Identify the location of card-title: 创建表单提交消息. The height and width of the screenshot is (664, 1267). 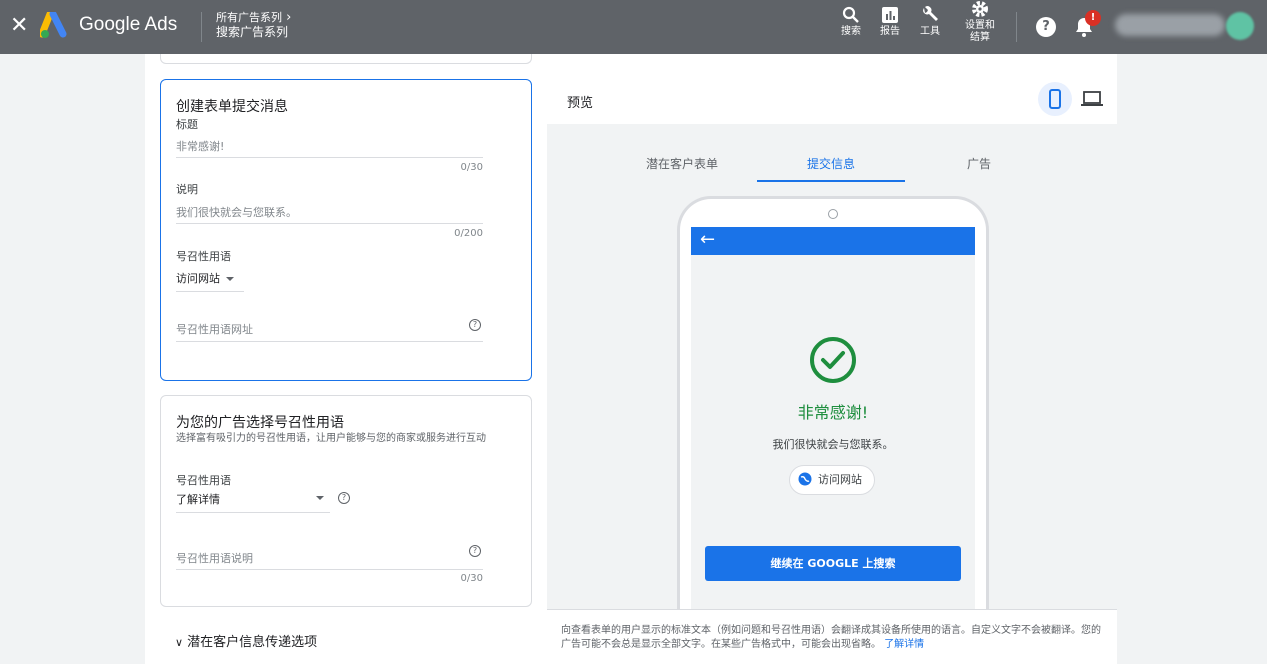
(232, 107).